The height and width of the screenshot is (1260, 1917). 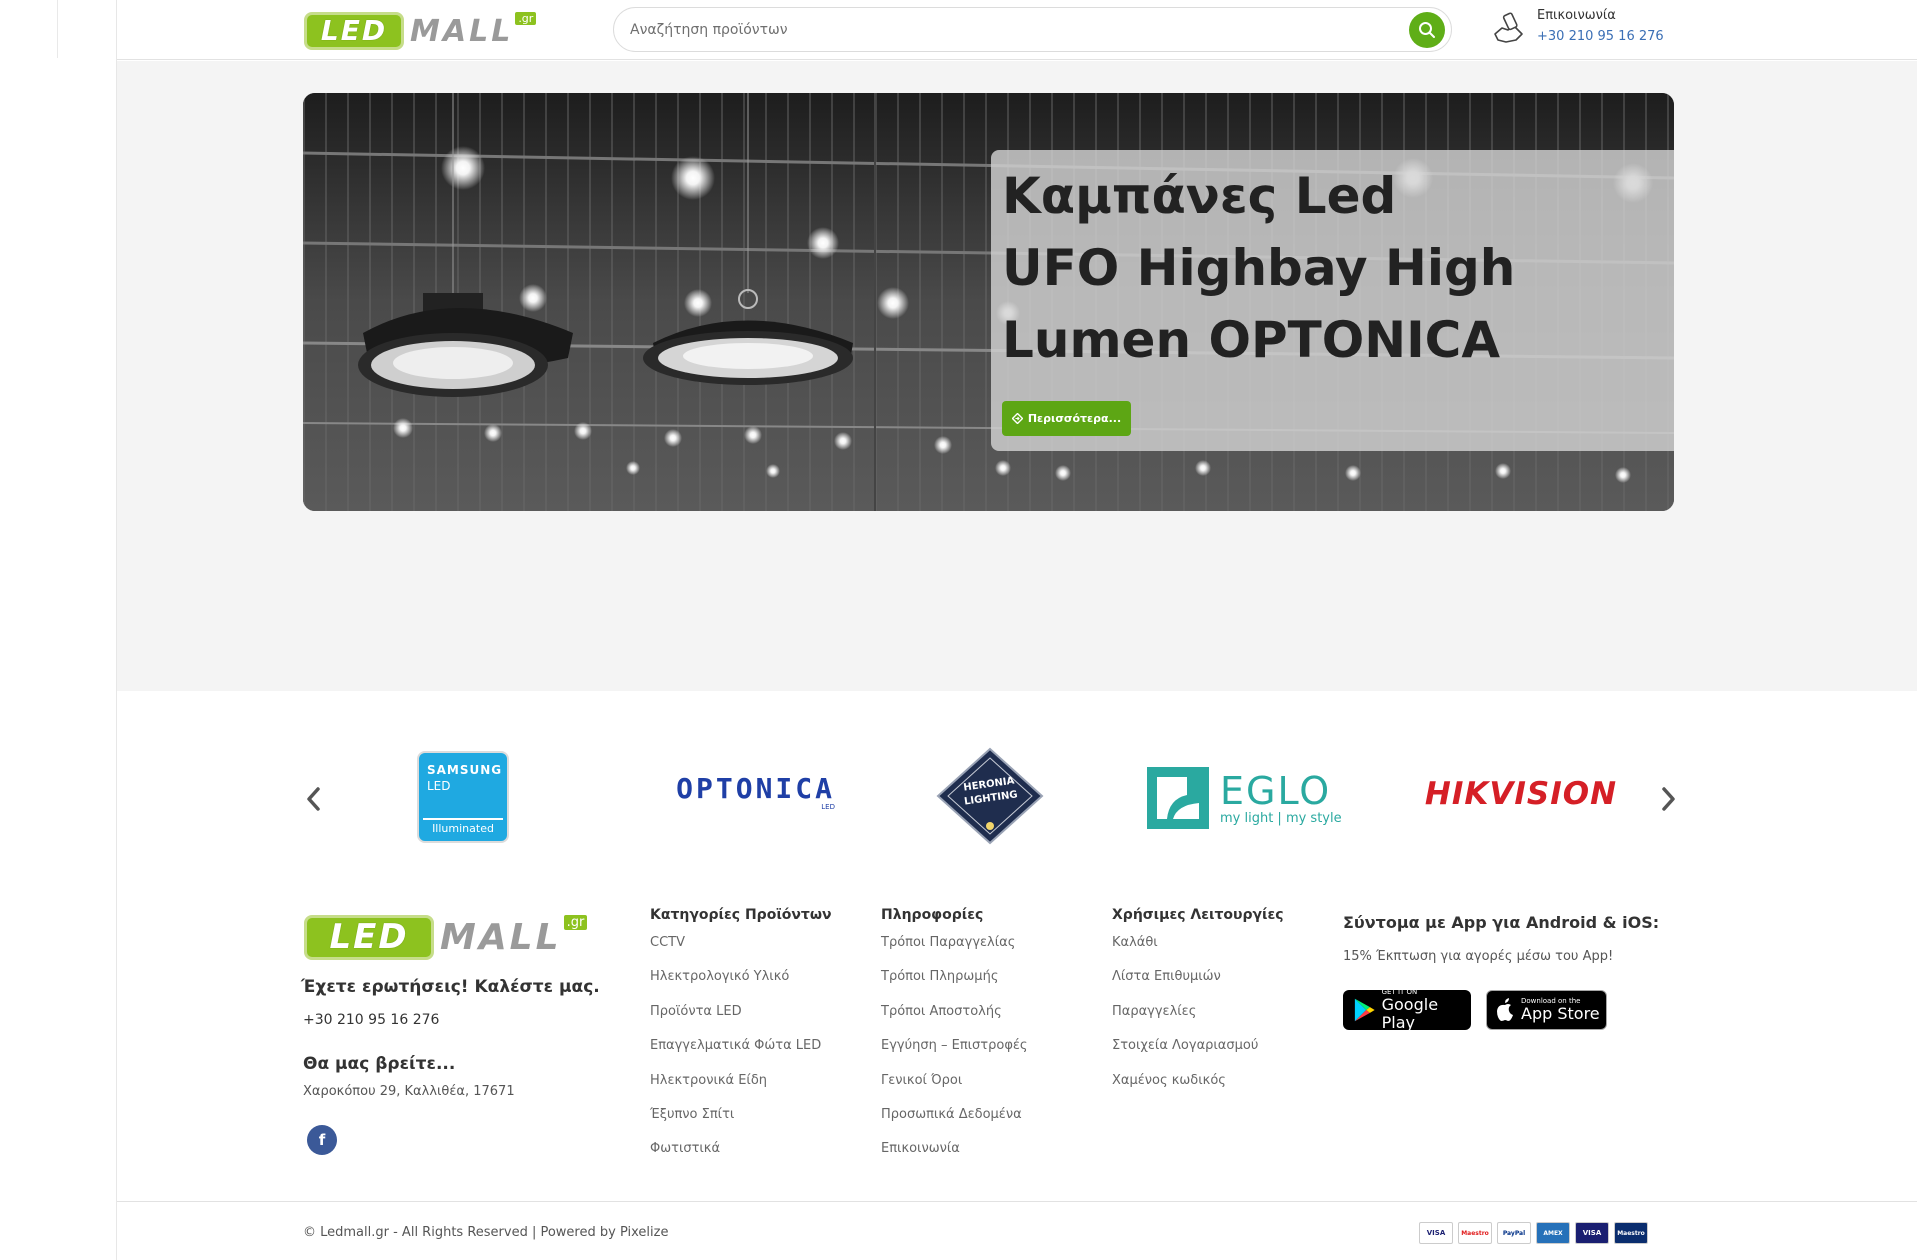 I want to click on contact-block: Επικοινωνία +30 210 95 16 276, so click(x=1582, y=30).